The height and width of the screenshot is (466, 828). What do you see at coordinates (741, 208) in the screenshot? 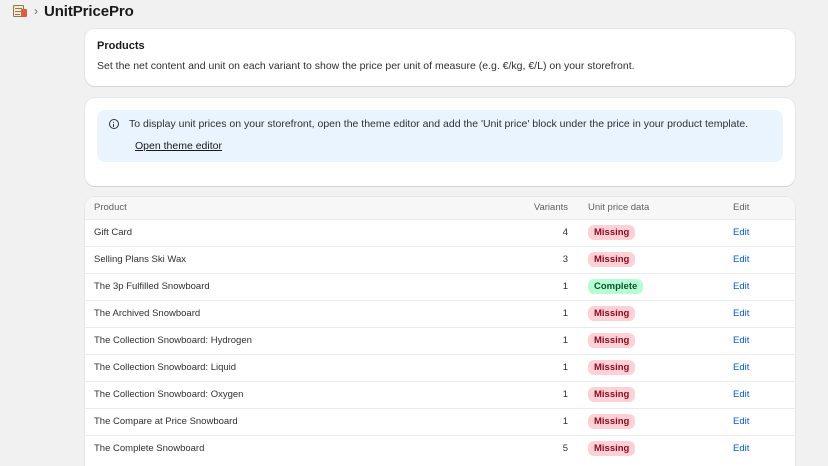
I see `header-edit: Edit` at bounding box center [741, 208].